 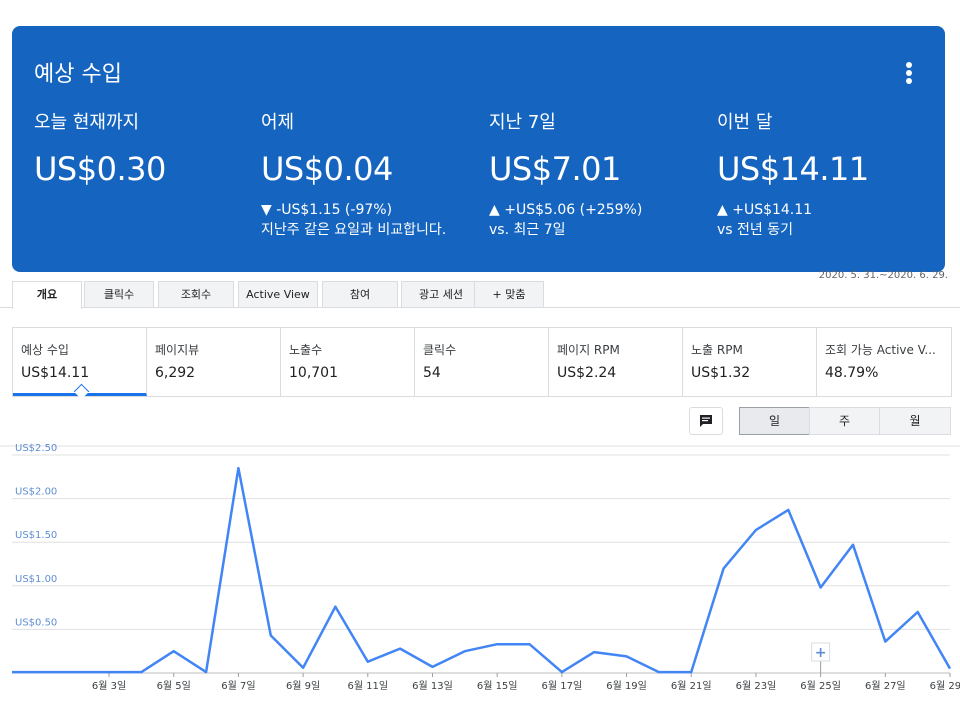 What do you see at coordinates (599, 220) in the screenshot?
I see `stat-delta: ▲ +US$5.06 (+259%) vs. 최근 7일` at bounding box center [599, 220].